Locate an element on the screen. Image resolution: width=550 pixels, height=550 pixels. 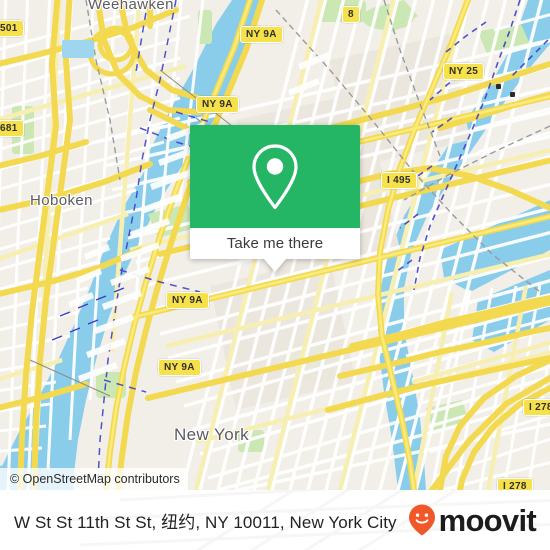
osm-attribution: © OpenStreetMap contributors is located at coordinates (94, 479).